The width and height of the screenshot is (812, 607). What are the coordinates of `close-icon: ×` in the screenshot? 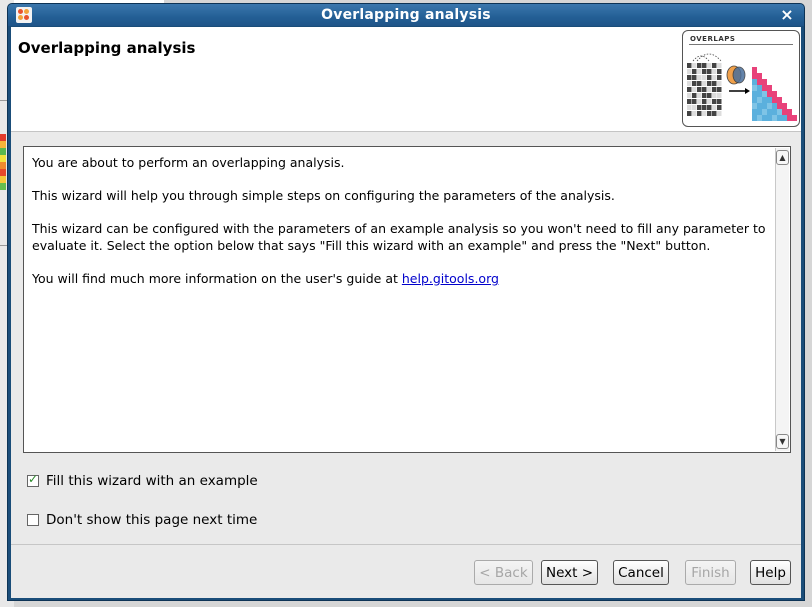 It's located at (787, 15).